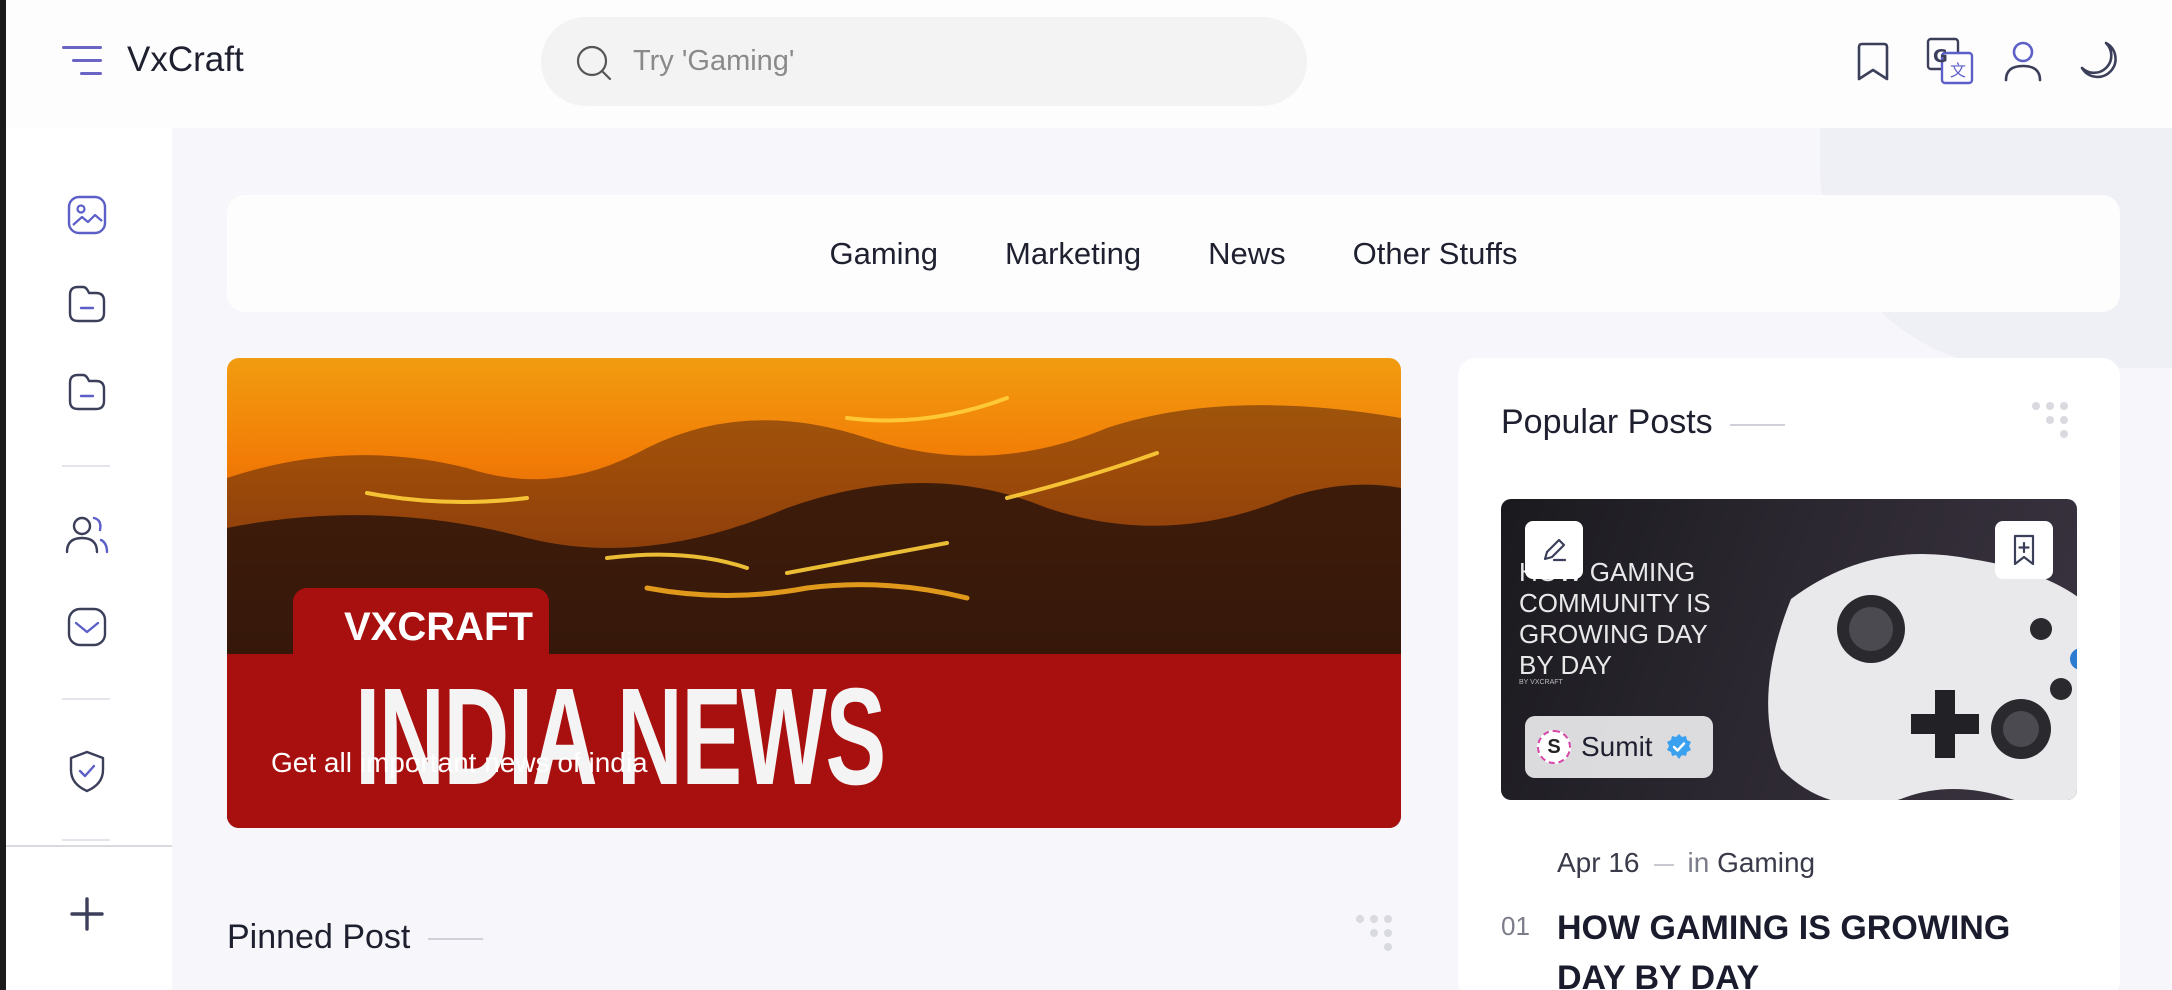 This screenshot has height=990, width=2172. What do you see at coordinates (2023, 61) in the screenshot?
I see `user-icon` at bounding box center [2023, 61].